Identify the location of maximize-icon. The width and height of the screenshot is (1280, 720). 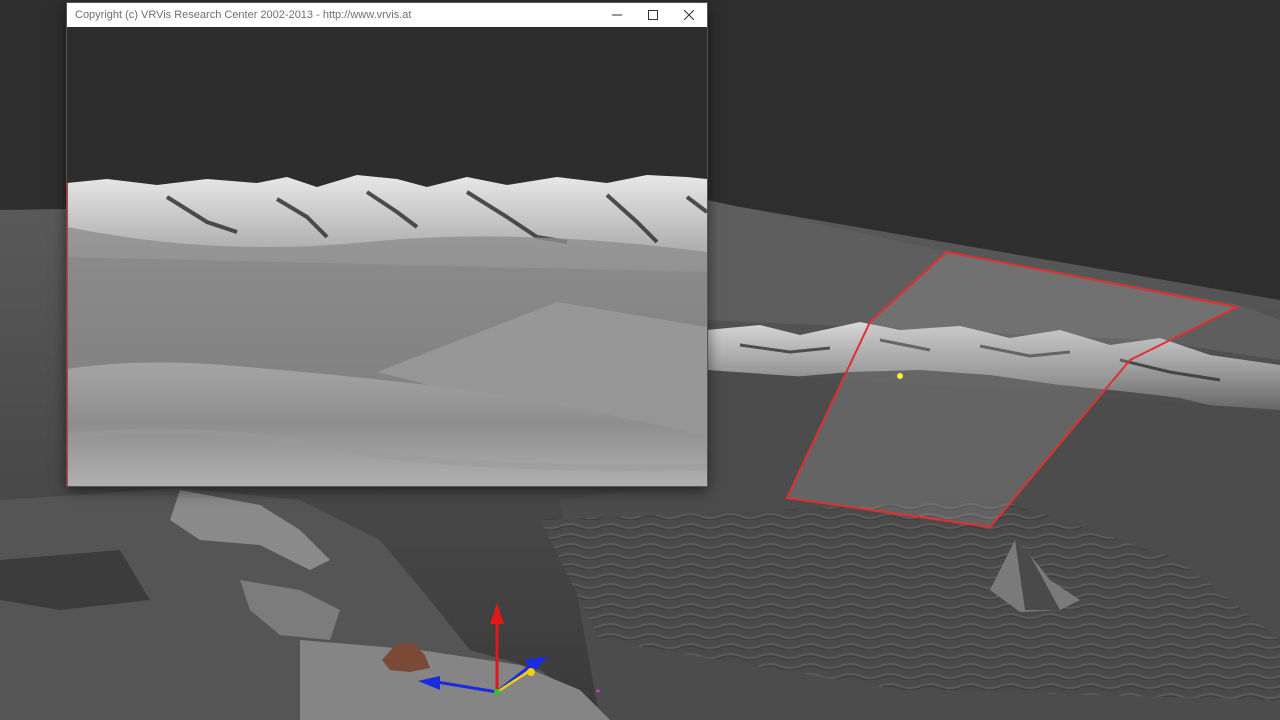
(653, 15).